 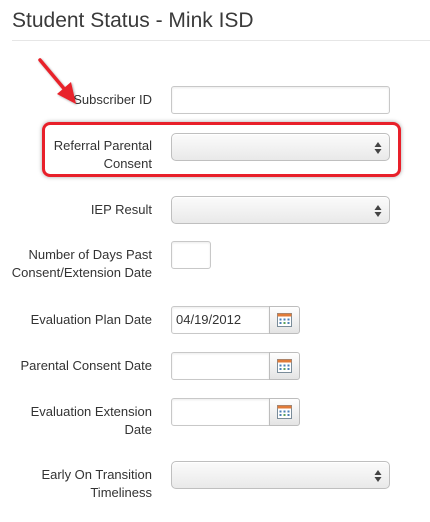 What do you see at coordinates (96, 483) in the screenshot?
I see `early-on-transition-timeliness-label: Early On Transition Timeliness` at bounding box center [96, 483].